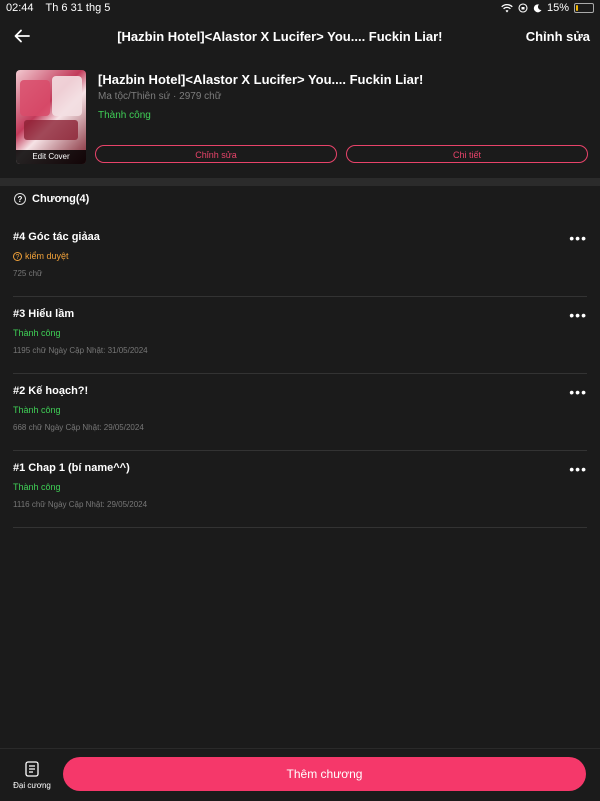 This screenshot has width=600, height=801. What do you see at coordinates (78, 8) in the screenshot?
I see `status-date: Th 6 31 thg 5` at bounding box center [78, 8].